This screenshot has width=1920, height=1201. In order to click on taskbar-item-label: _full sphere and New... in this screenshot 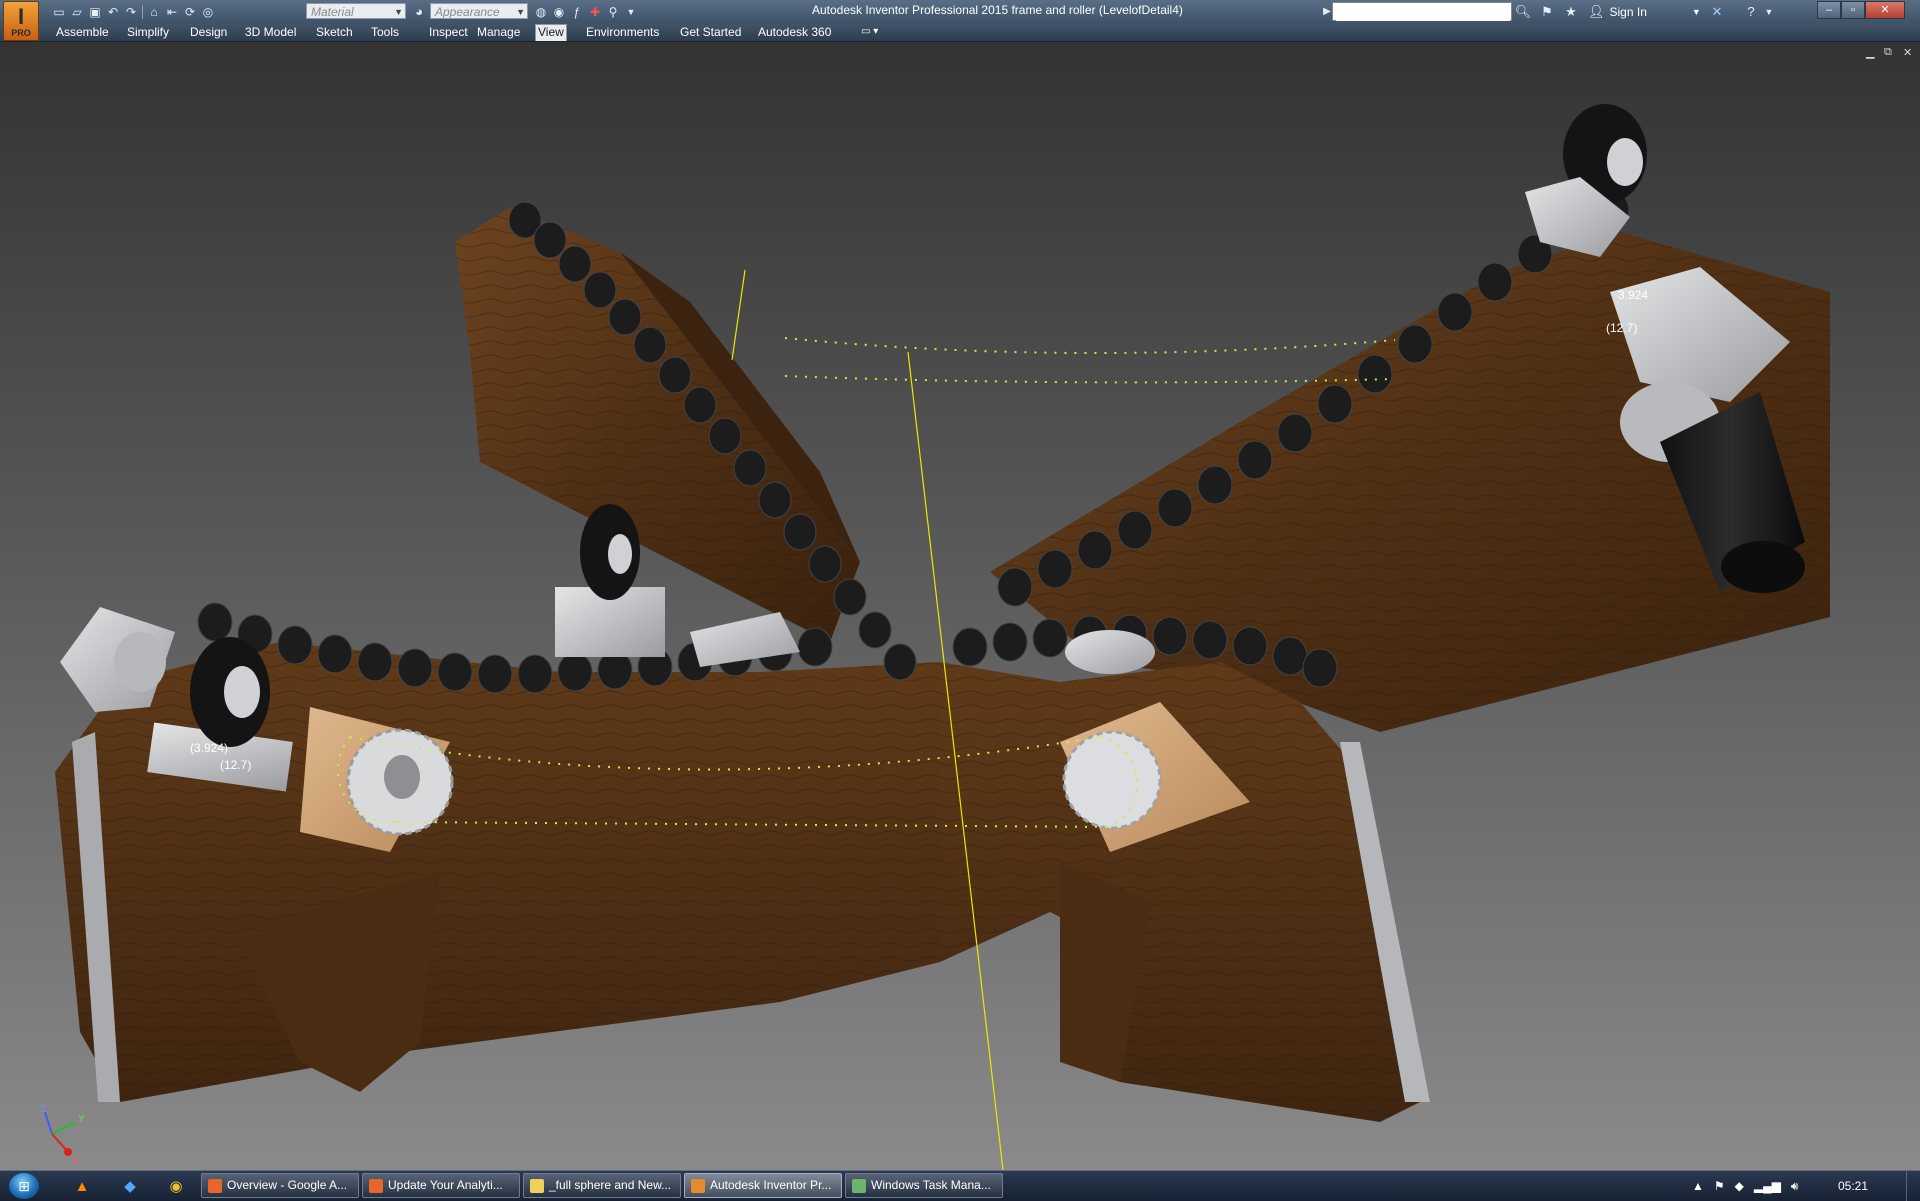, I will do `click(610, 1185)`.